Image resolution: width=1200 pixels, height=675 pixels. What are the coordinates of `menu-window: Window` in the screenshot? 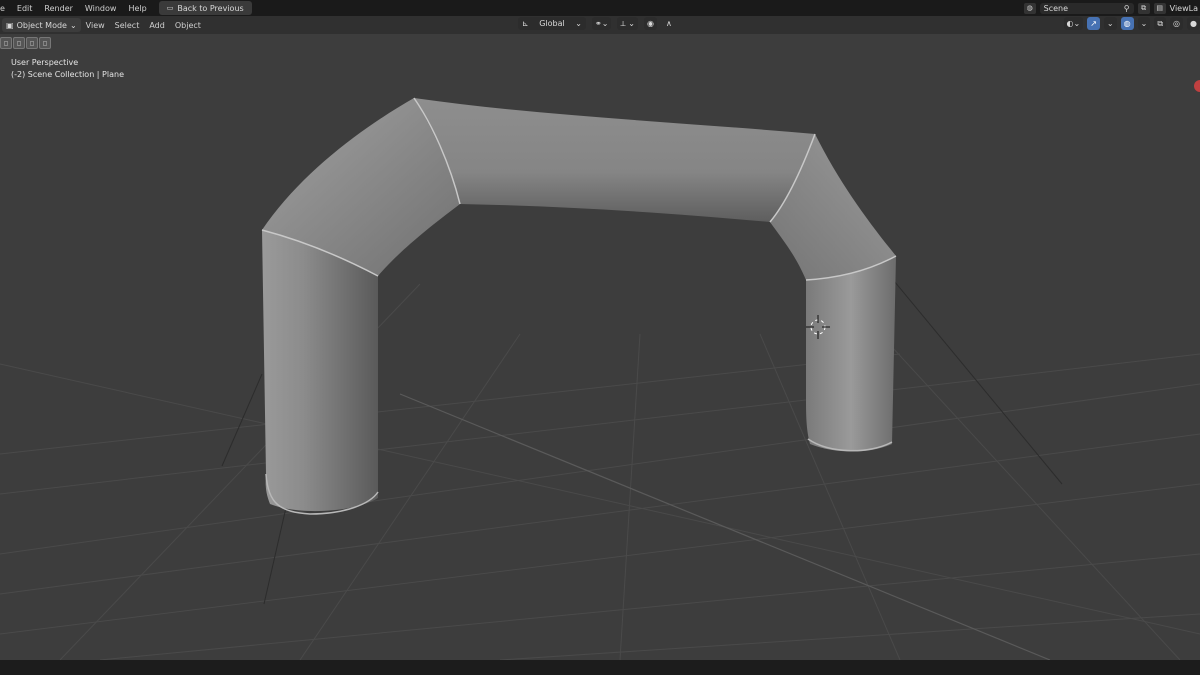 It's located at (101, 8).